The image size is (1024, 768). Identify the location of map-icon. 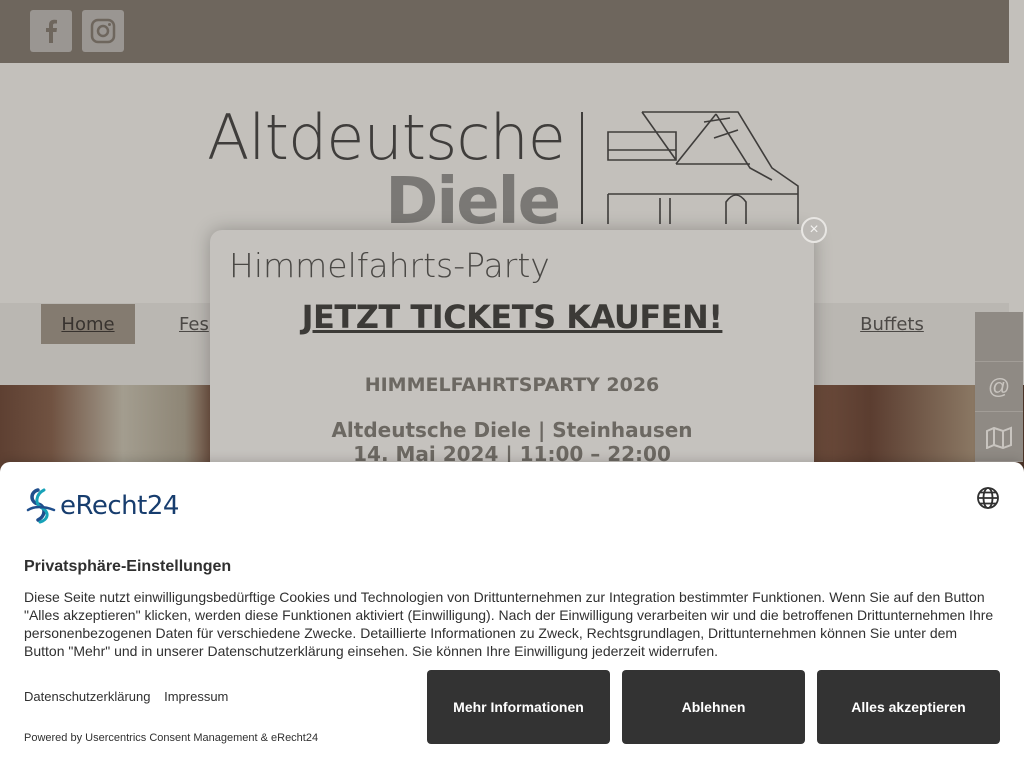
(999, 437).